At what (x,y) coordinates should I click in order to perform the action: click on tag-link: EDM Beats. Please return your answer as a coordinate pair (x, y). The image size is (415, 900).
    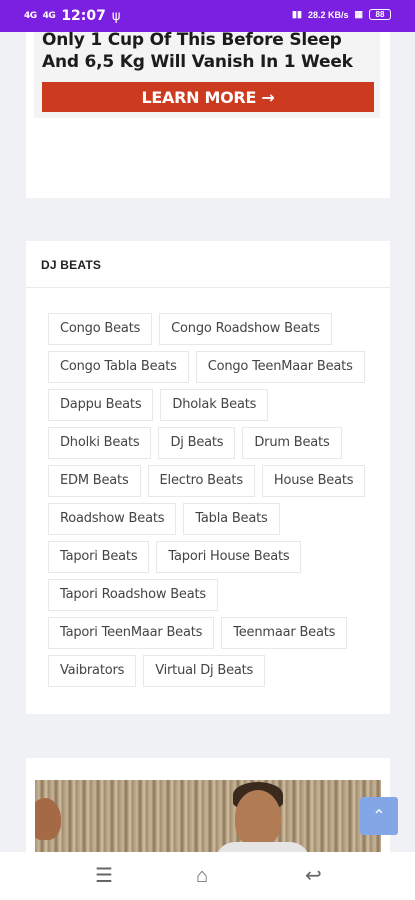
    Looking at the image, I should click on (94, 481).